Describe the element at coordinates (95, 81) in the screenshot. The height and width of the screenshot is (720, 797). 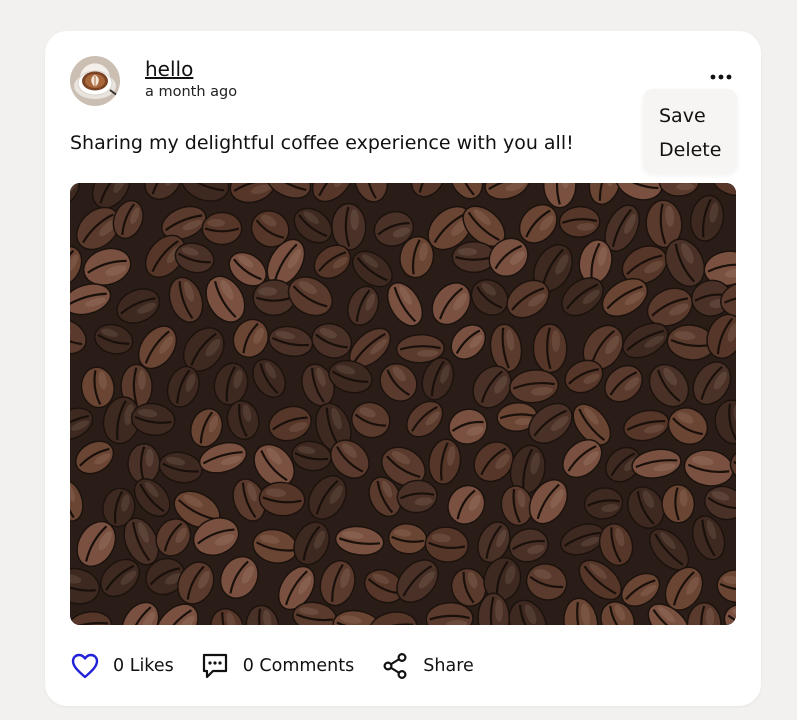
I see `avatar` at that location.